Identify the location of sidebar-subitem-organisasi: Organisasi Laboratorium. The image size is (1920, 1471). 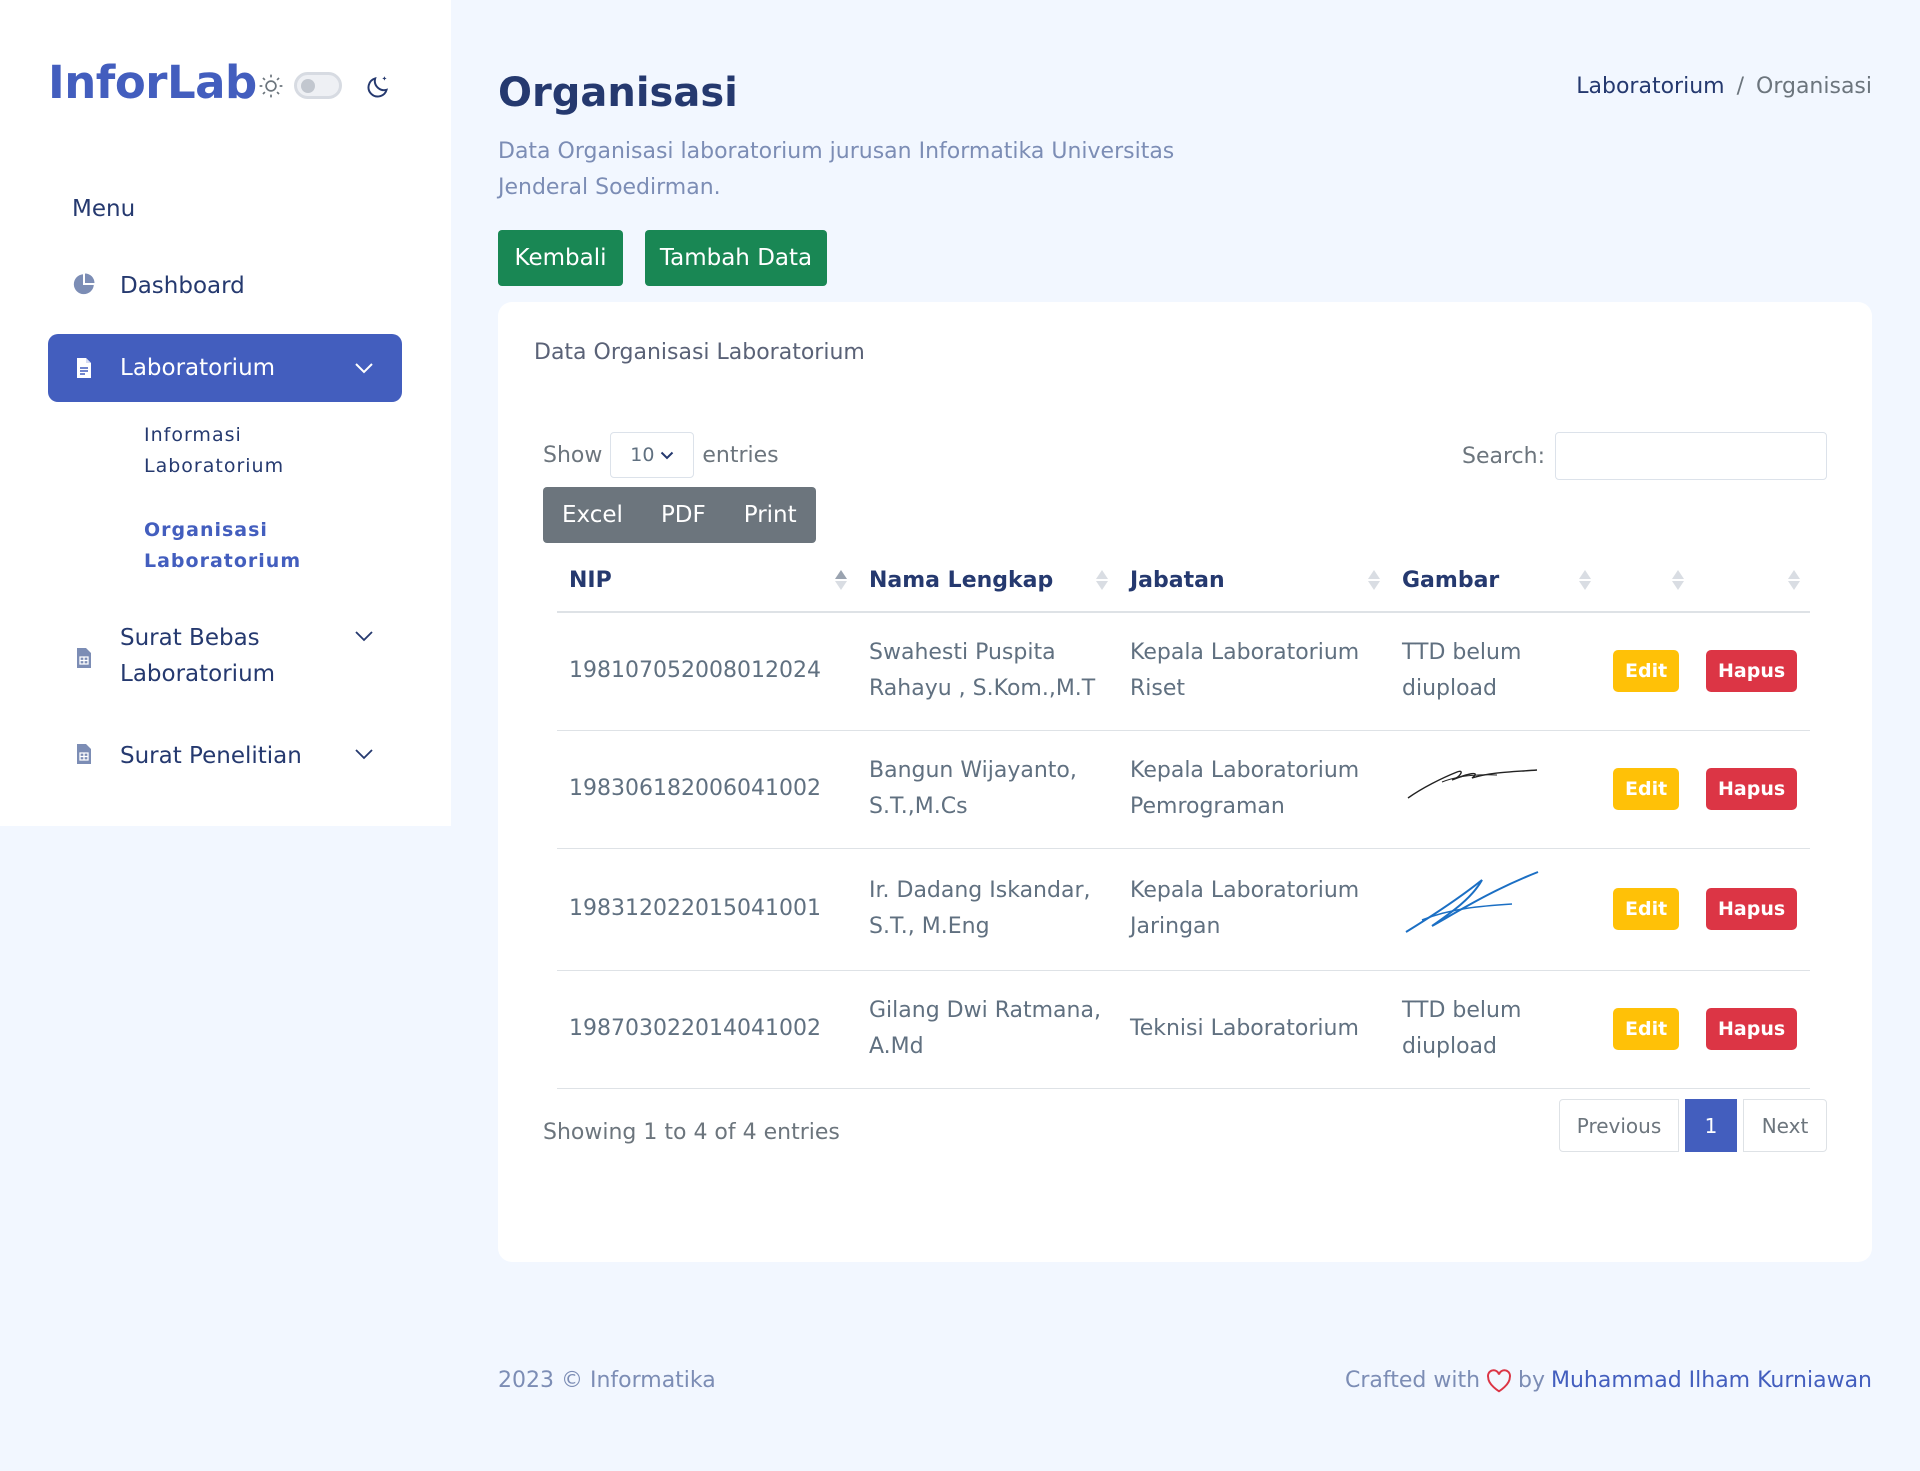
(224, 546).